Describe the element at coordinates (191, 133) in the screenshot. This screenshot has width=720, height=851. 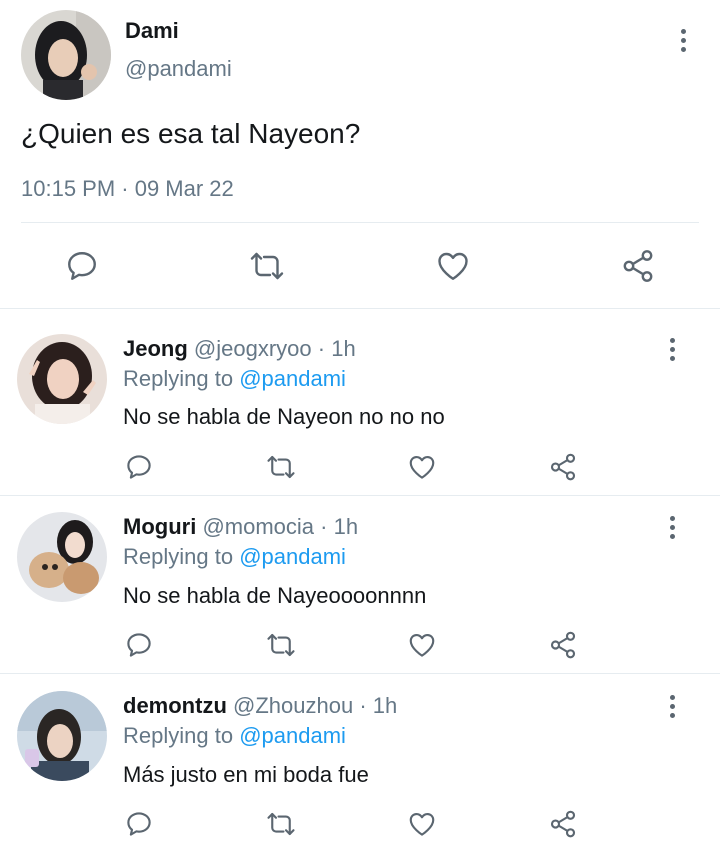
I see `tweet-text: ¿Quien es esa tal Nayeon?` at that location.